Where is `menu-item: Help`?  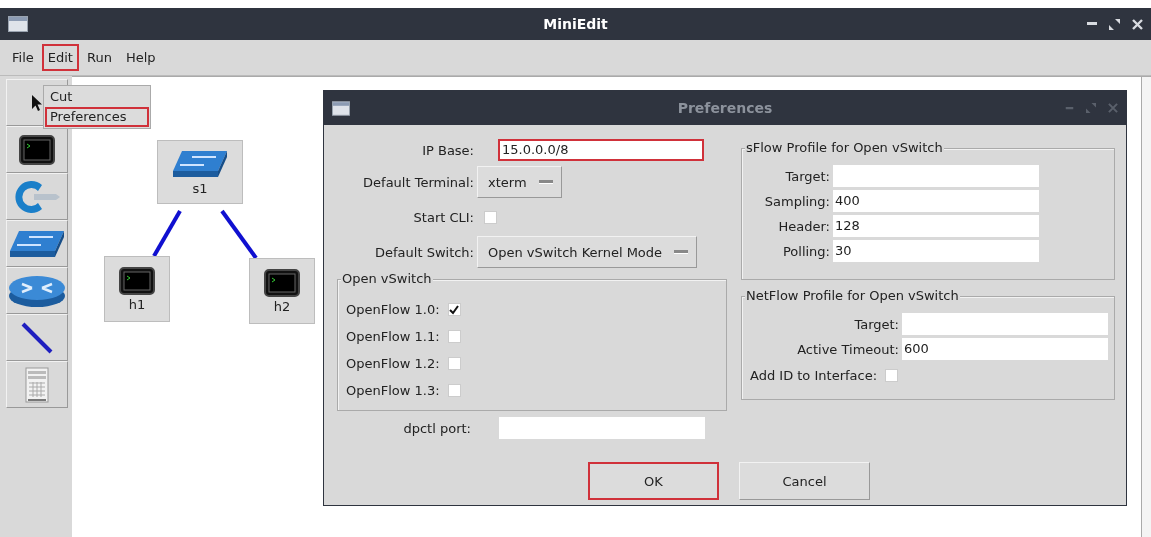 menu-item: Help is located at coordinates (140, 57).